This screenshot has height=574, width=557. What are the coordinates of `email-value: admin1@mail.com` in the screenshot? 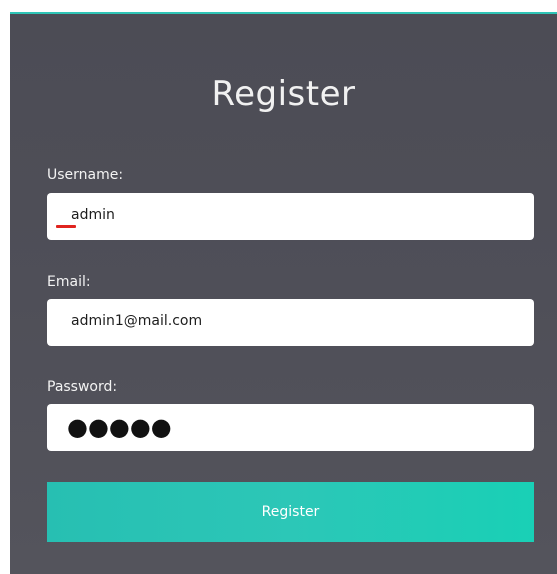 It's located at (137, 321).